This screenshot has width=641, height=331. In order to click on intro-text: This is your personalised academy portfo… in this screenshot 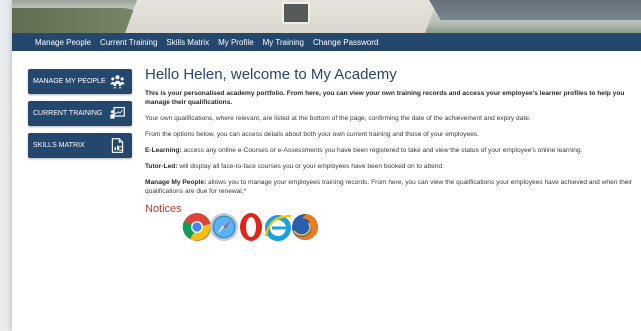, I will do `click(385, 98)`.